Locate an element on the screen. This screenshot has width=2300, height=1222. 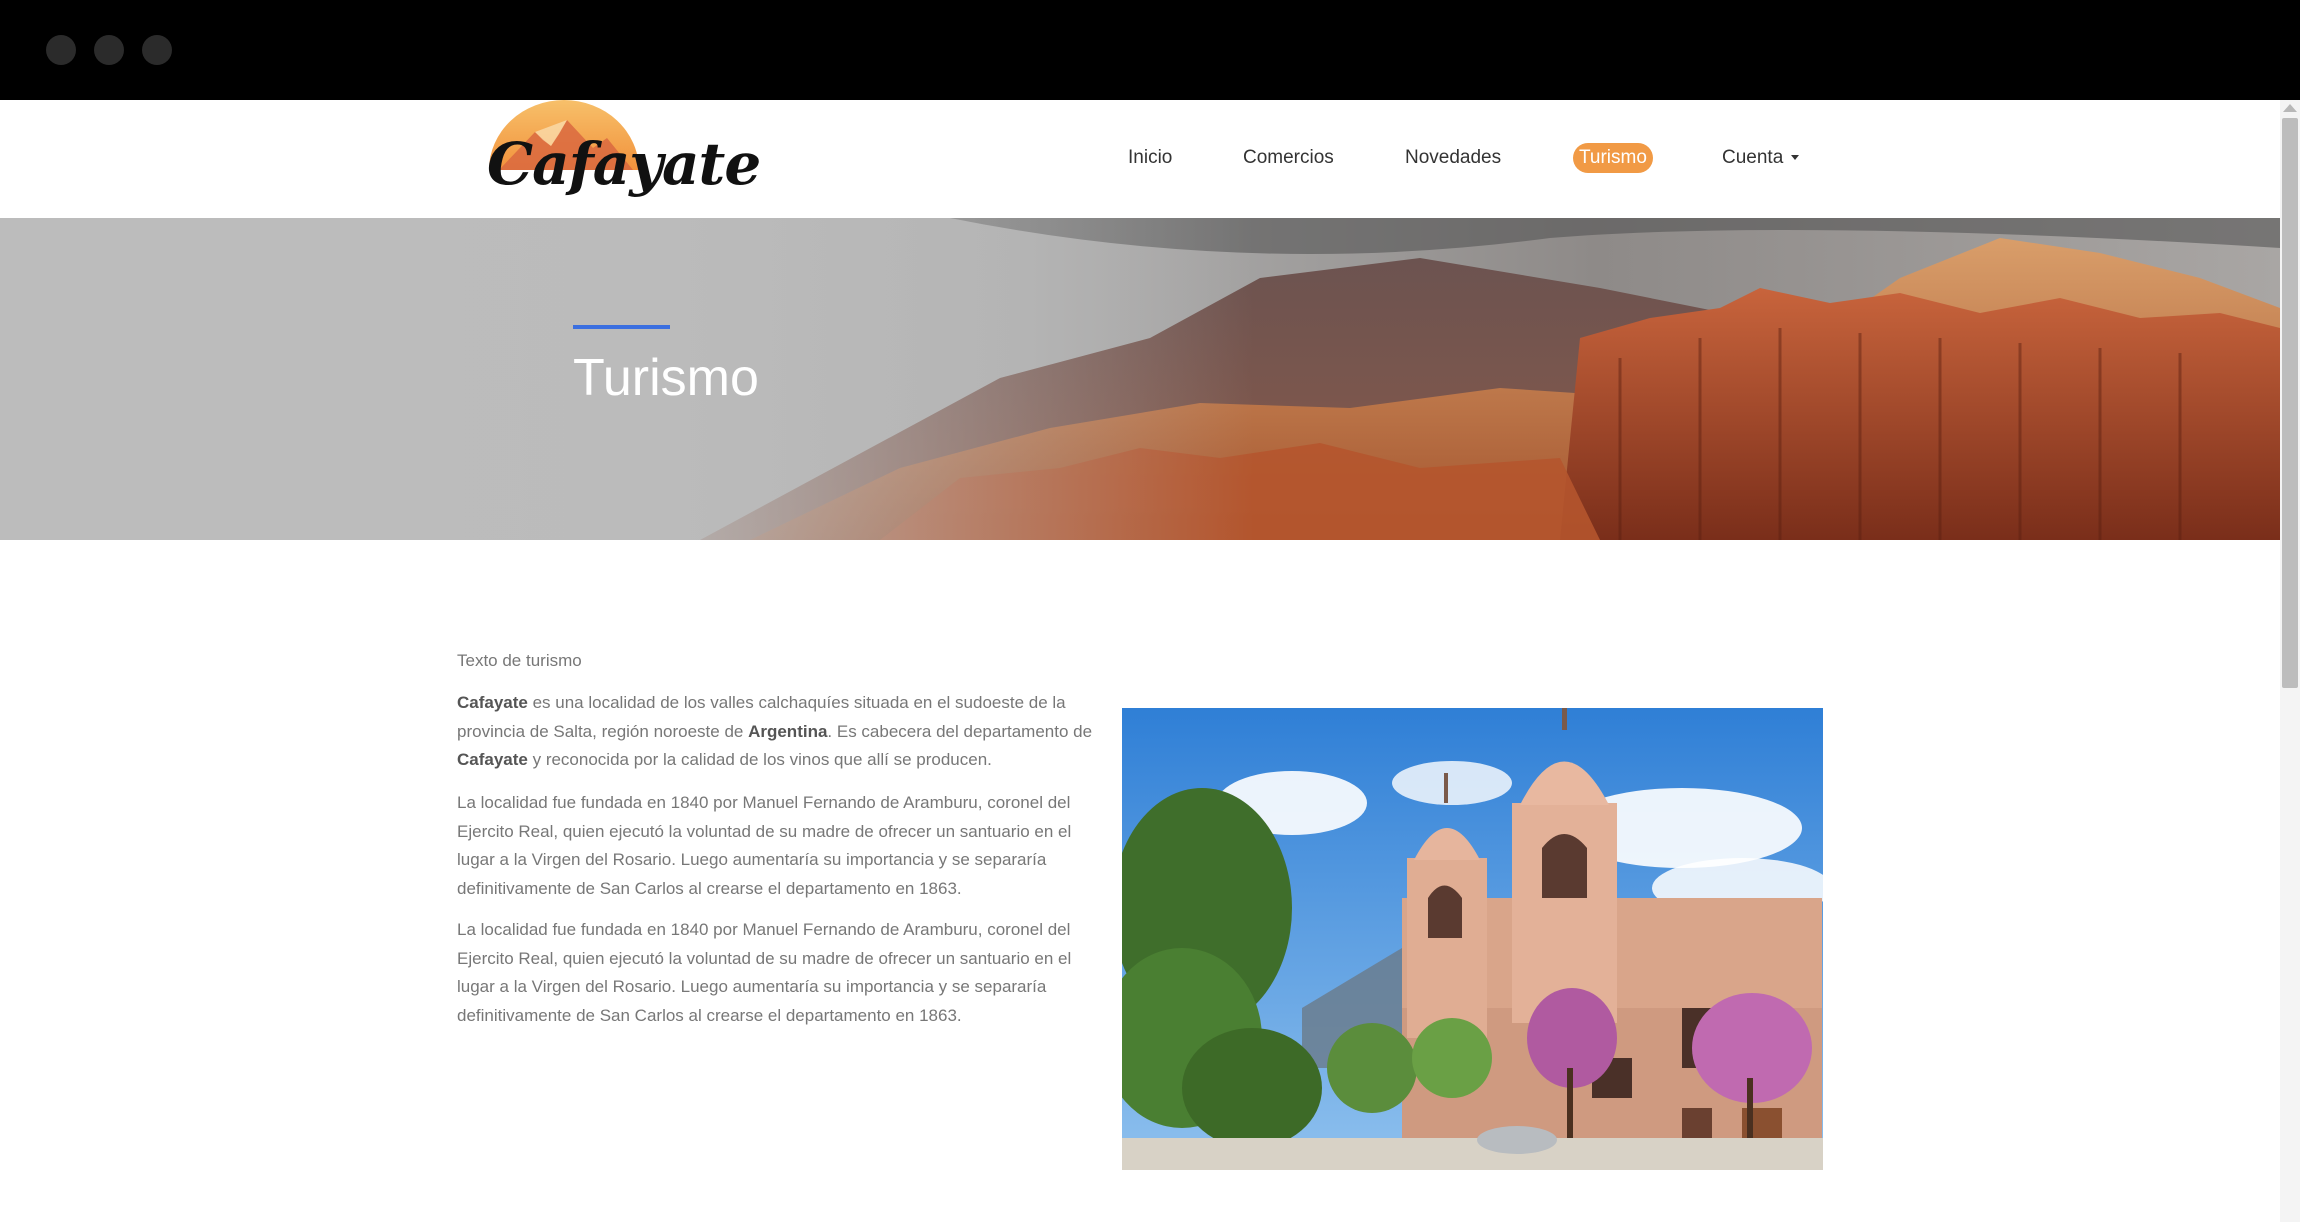
nav-inicio: Inicio is located at coordinates (1150, 158).